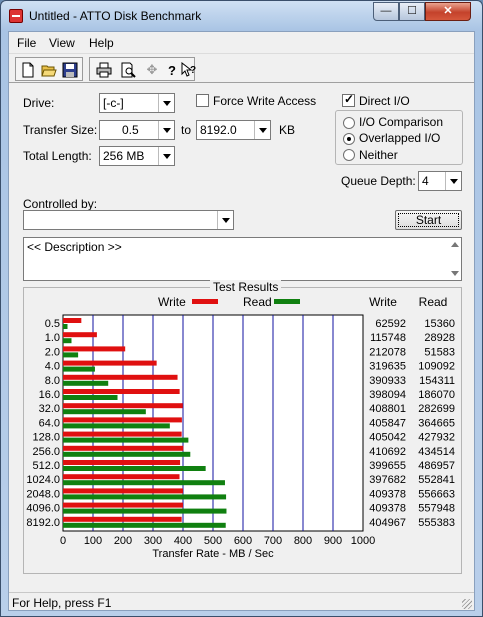 This screenshot has height=617, width=483. I want to click on io-comparison-label: I/O Comparison, so click(401, 122).